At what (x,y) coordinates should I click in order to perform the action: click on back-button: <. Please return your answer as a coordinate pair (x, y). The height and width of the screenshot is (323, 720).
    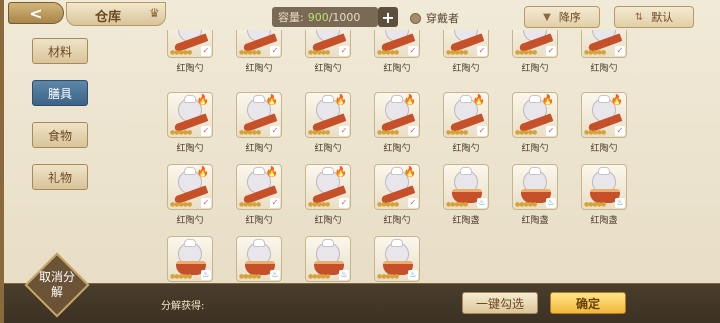
    Looking at the image, I should click on (36, 13).